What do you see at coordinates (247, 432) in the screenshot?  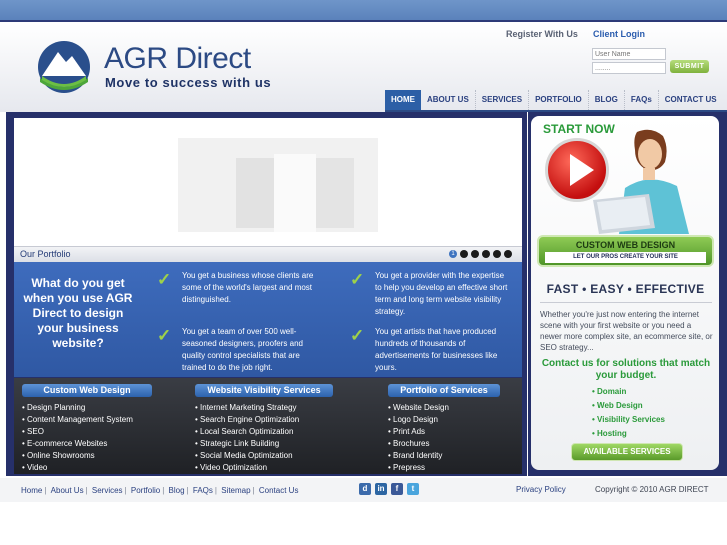 I see `service-list-item: Local Search Optimization` at bounding box center [247, 432].